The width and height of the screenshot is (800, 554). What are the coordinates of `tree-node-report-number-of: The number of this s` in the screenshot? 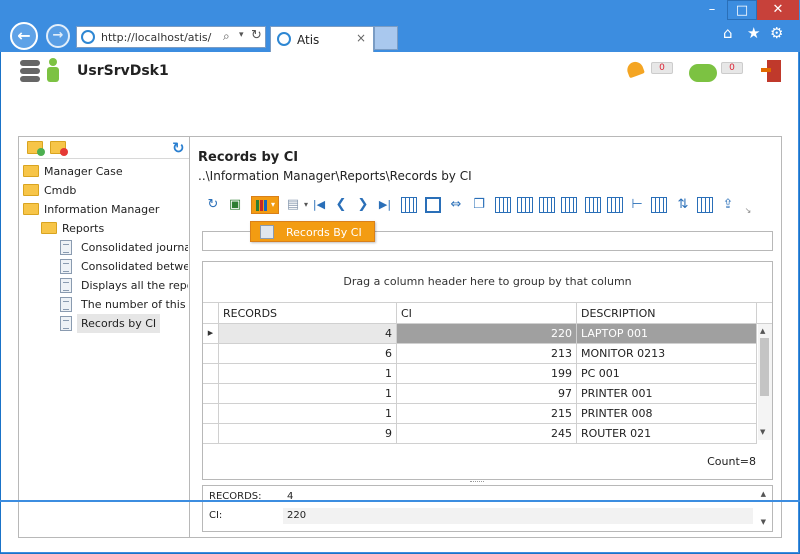 It's located at (124, 304).